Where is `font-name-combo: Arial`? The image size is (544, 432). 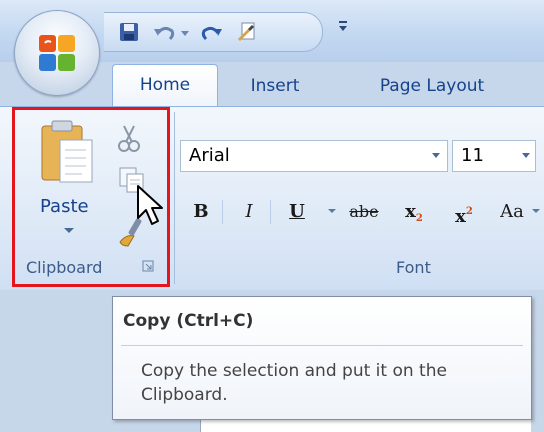
font-name-combo: Arial is located at coordinates (314, 156).